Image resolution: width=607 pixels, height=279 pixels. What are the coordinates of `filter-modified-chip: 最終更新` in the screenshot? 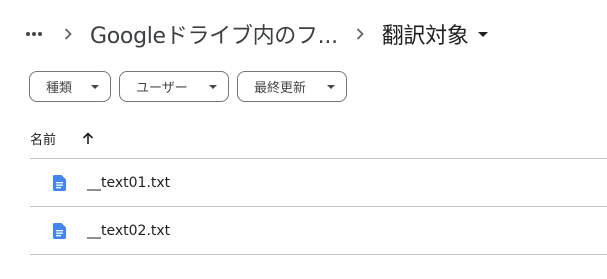 It's located at (292, 86).